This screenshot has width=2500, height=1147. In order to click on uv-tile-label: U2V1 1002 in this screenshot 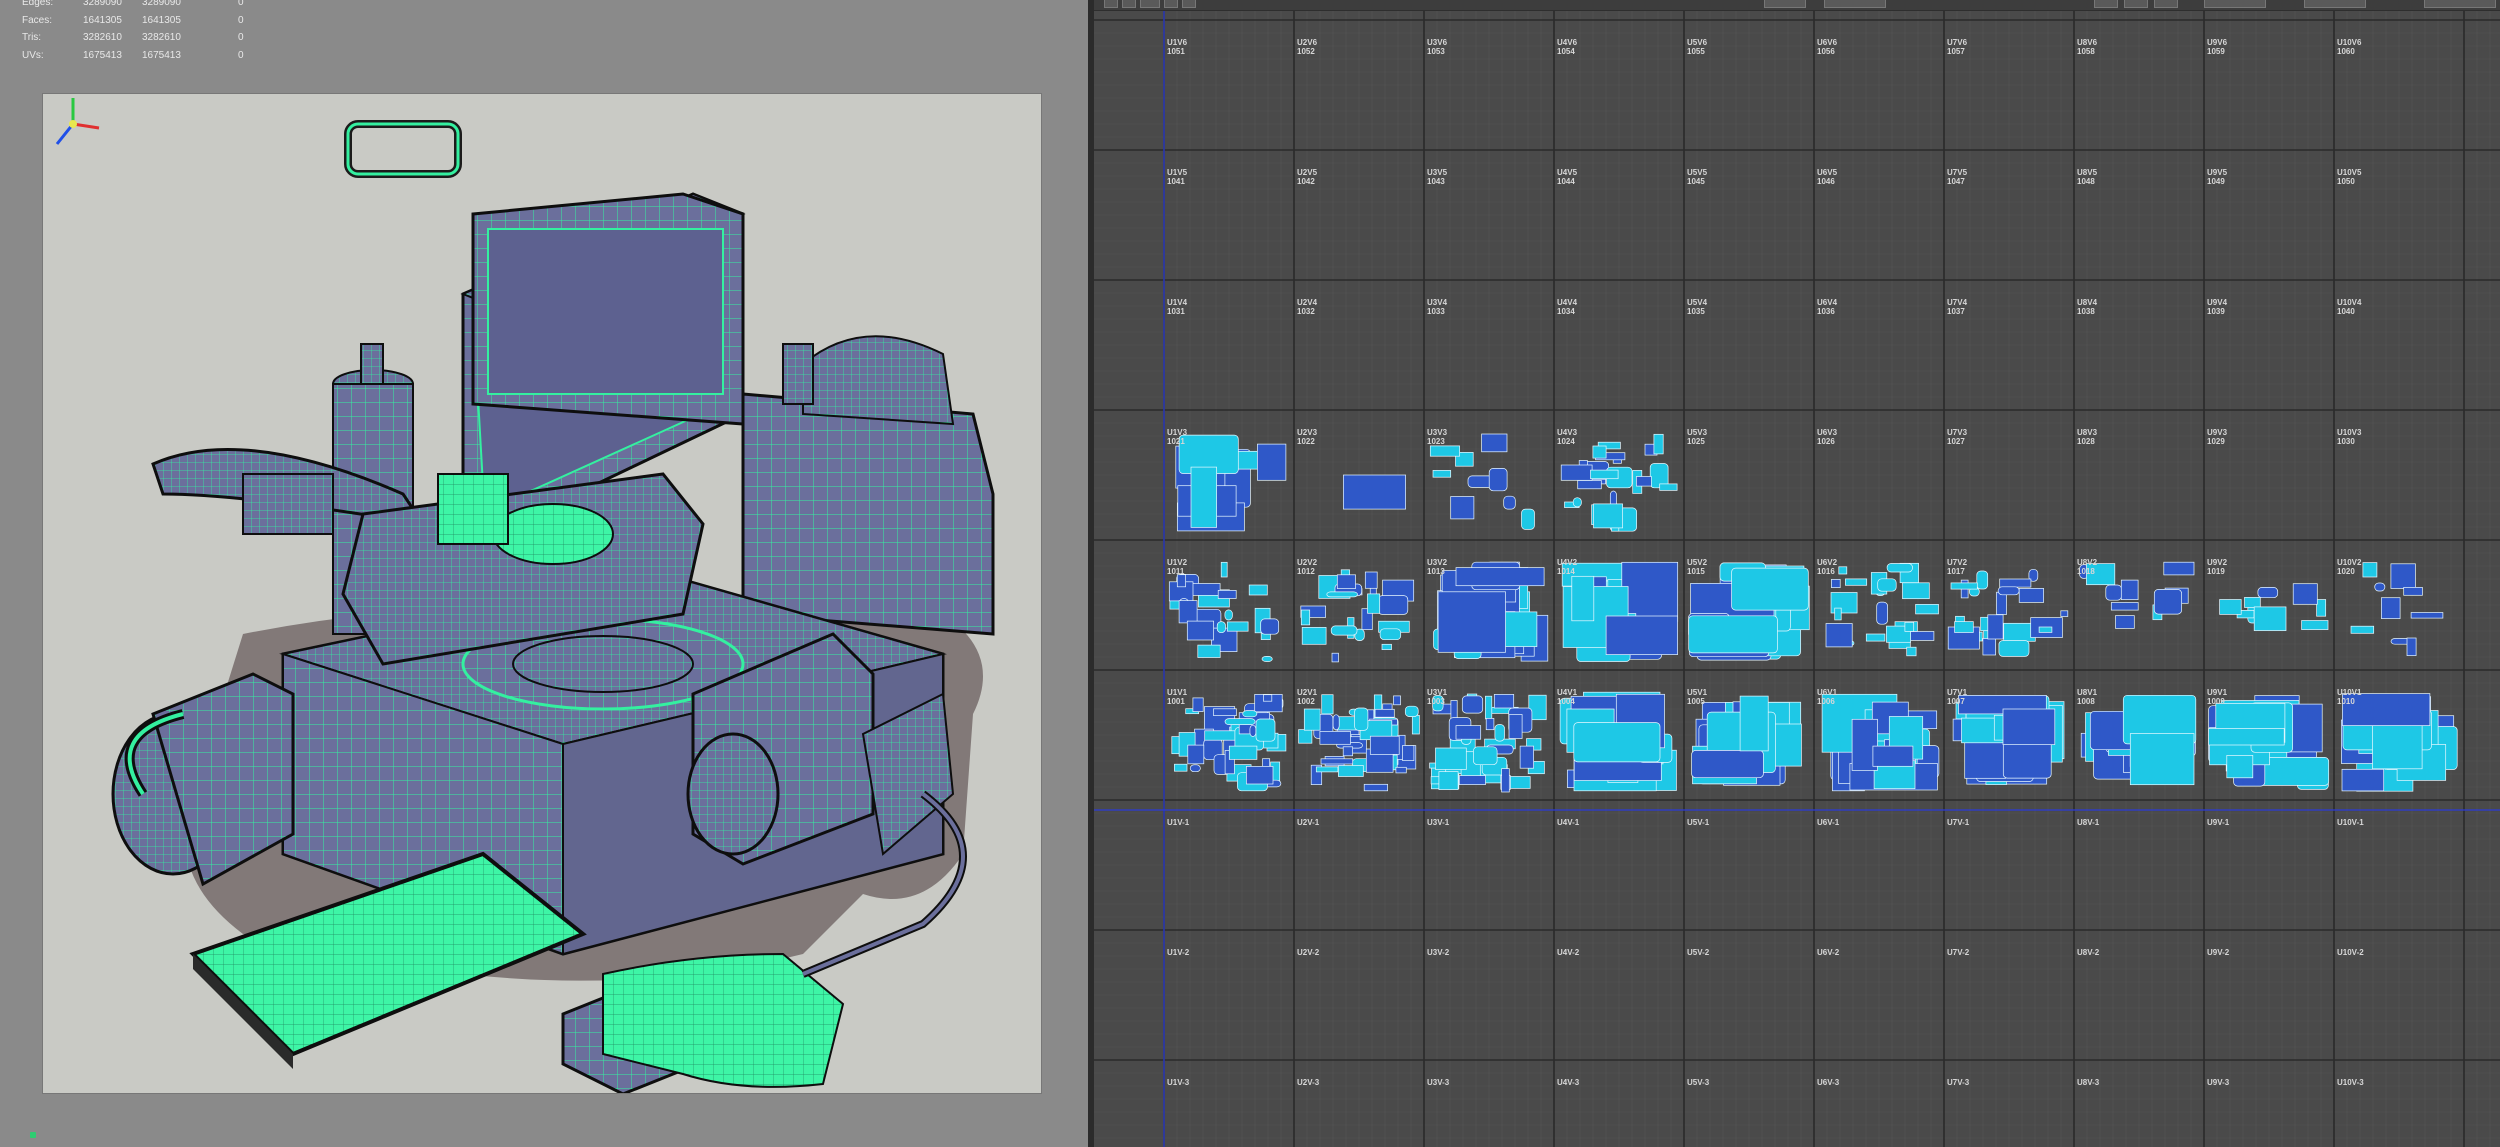, I will do `click(1307, 697)`.